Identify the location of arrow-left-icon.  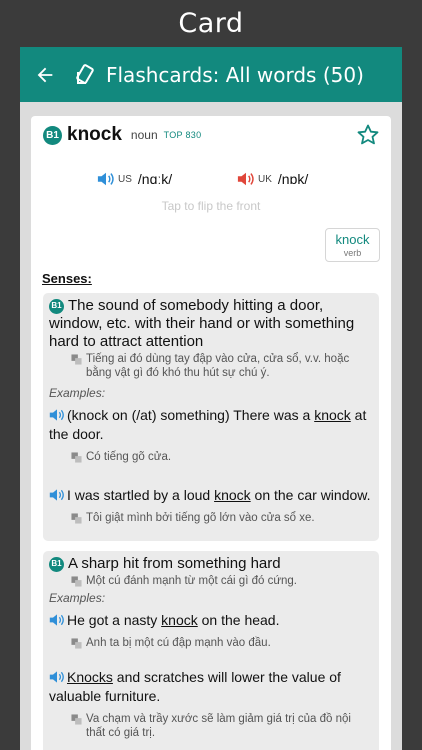
(45, 74).